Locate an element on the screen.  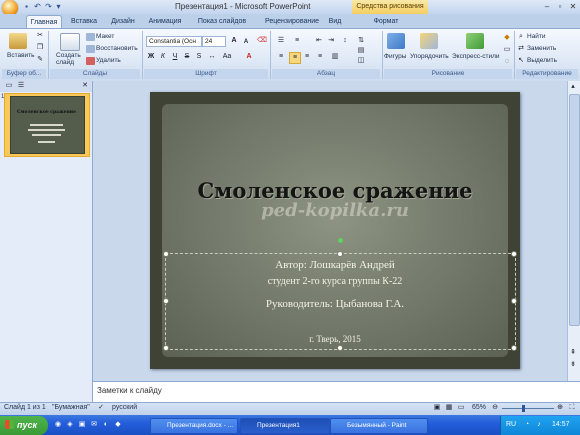
bullets-icon: ☰ is located at coordinates (281, 41).